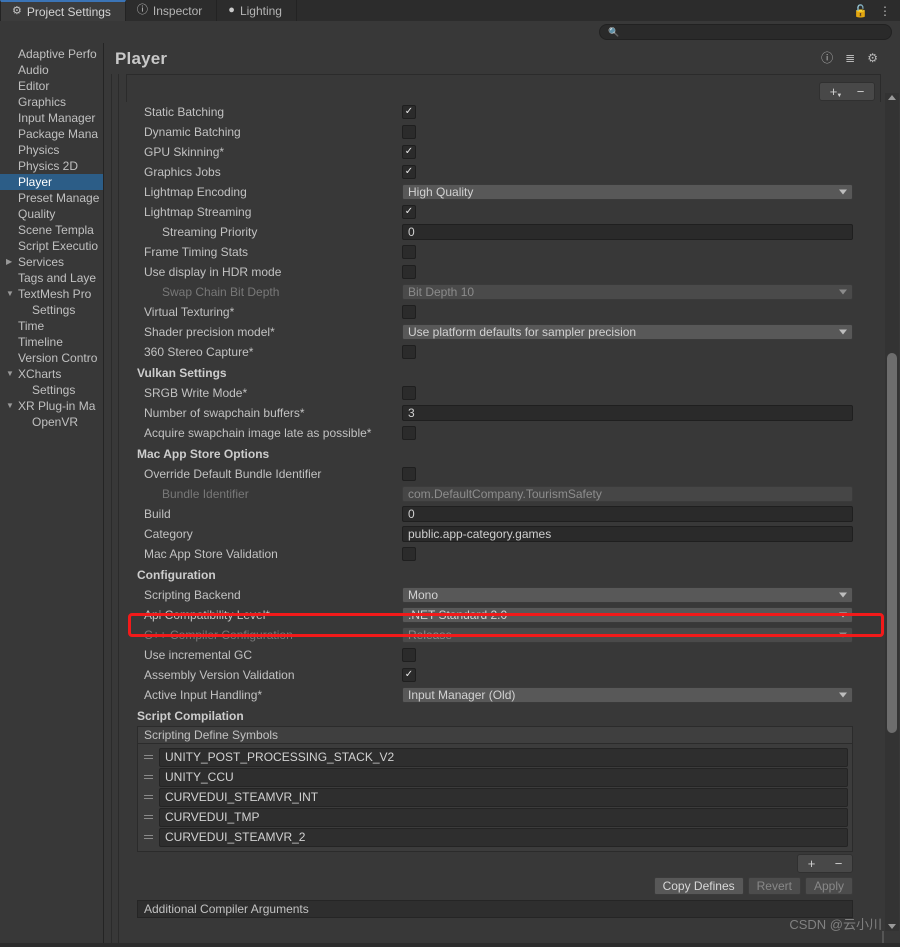 Image resolution: width=900 pixels, height=947 pixels. What do you see at coordinates (184, 112) in the screenshot?
I see `setting-label: Static Batching` at bounding box center [184, 112].